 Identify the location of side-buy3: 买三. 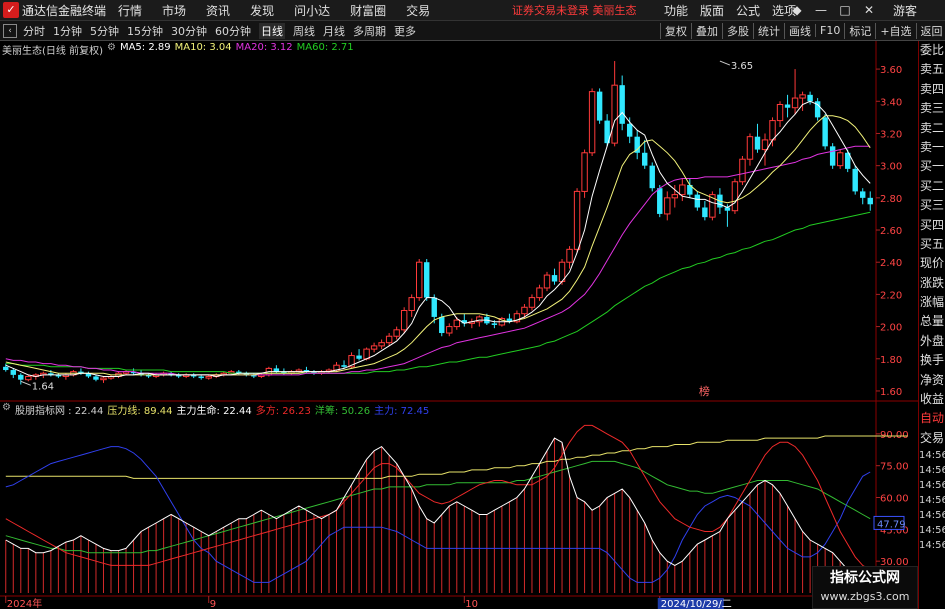
(932, 205).